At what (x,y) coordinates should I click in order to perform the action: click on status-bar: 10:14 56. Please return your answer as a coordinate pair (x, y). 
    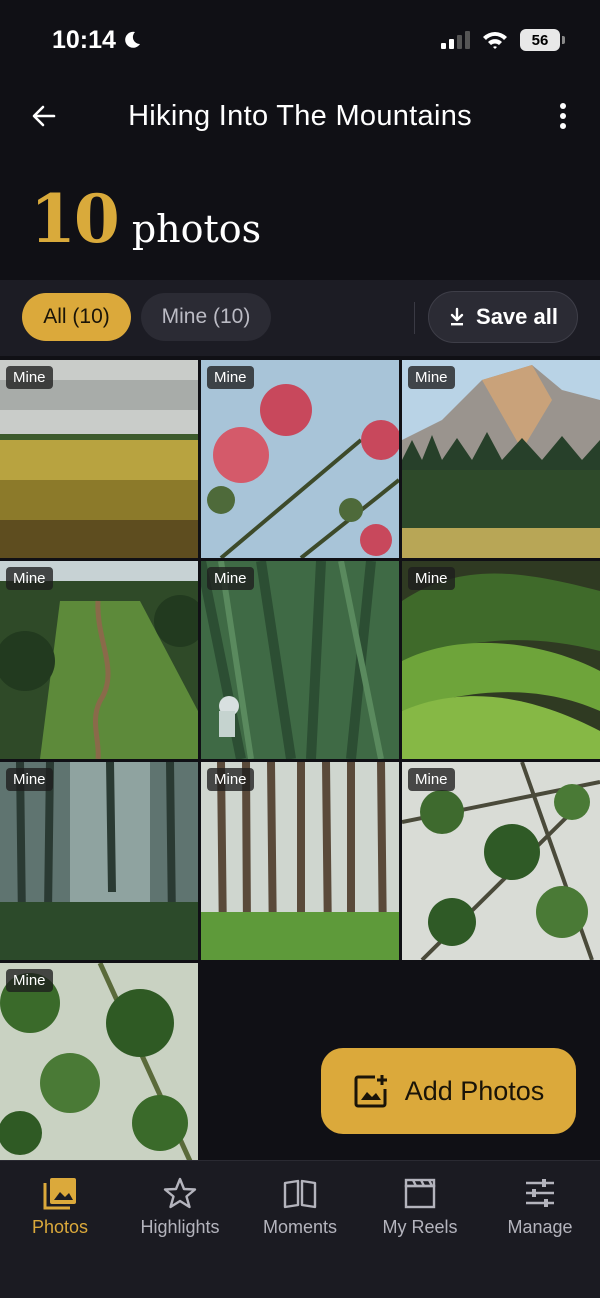
    Looking at the image, I should click on (300, 40).